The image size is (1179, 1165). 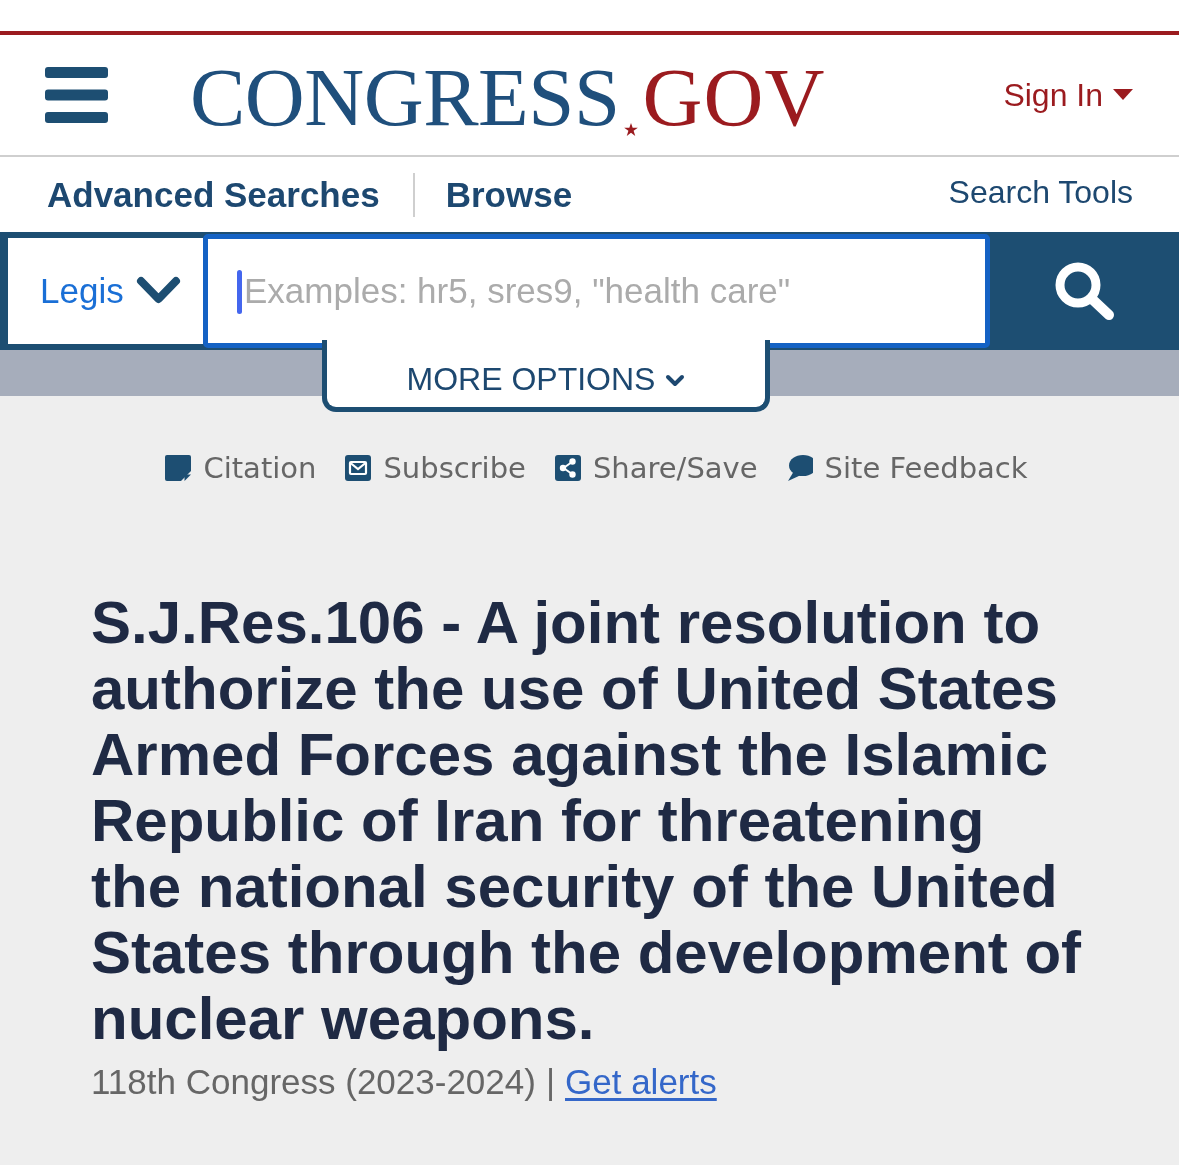 I want to click on search-field: Examples: hr5, sres9, "health care", so click(x=596, y=291).